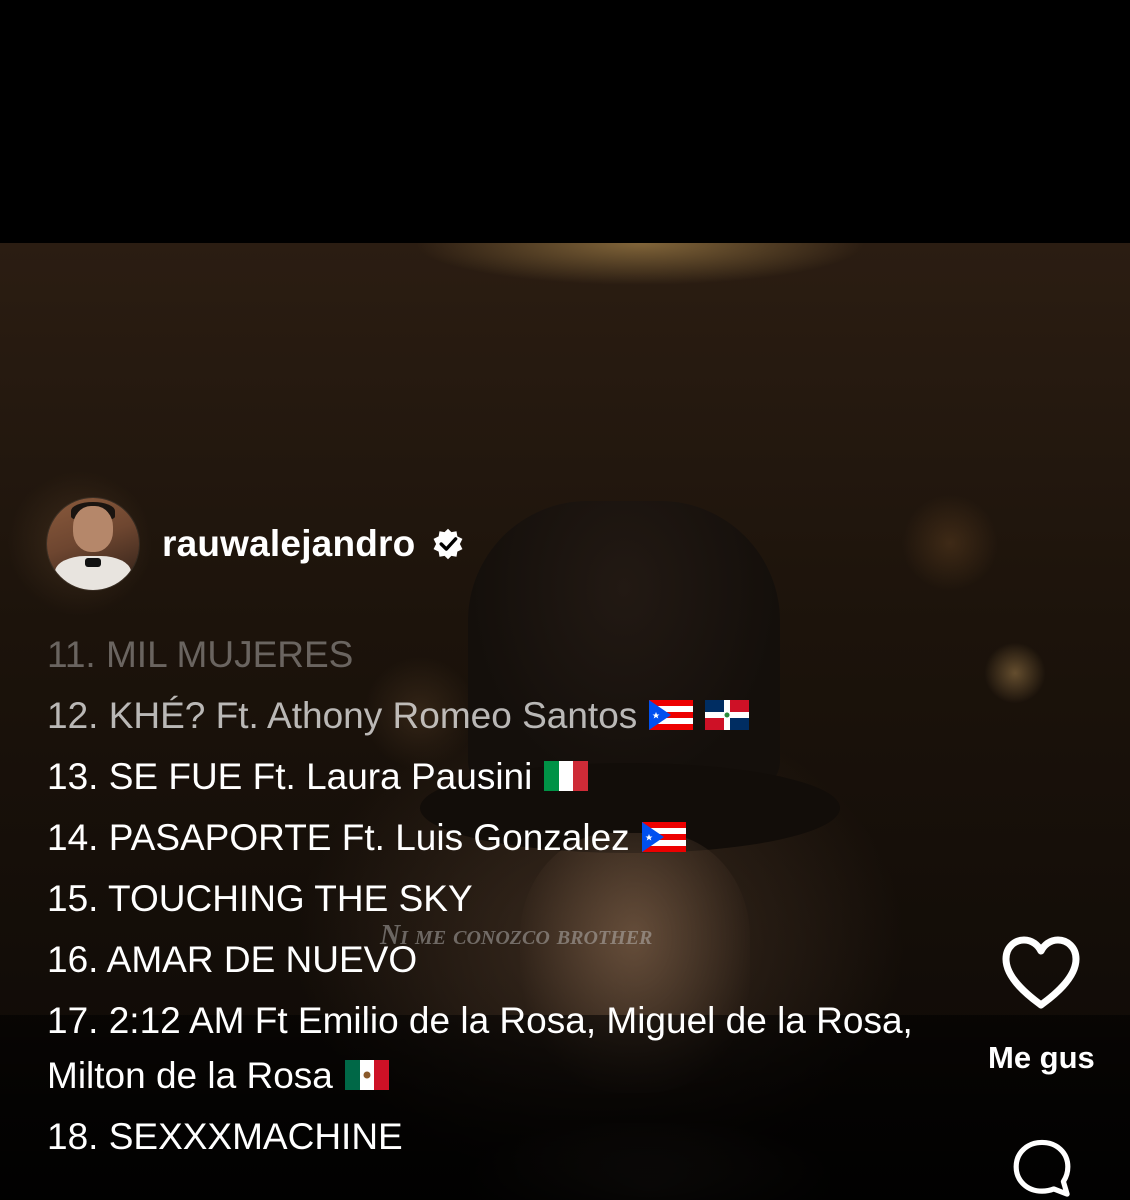 Image resolution: width=1130 pixels, height=1200 pixels. Describe the element at coordinates (727, 715) in the screenshot. I see `dominican-republic-flag-icon` at that location.